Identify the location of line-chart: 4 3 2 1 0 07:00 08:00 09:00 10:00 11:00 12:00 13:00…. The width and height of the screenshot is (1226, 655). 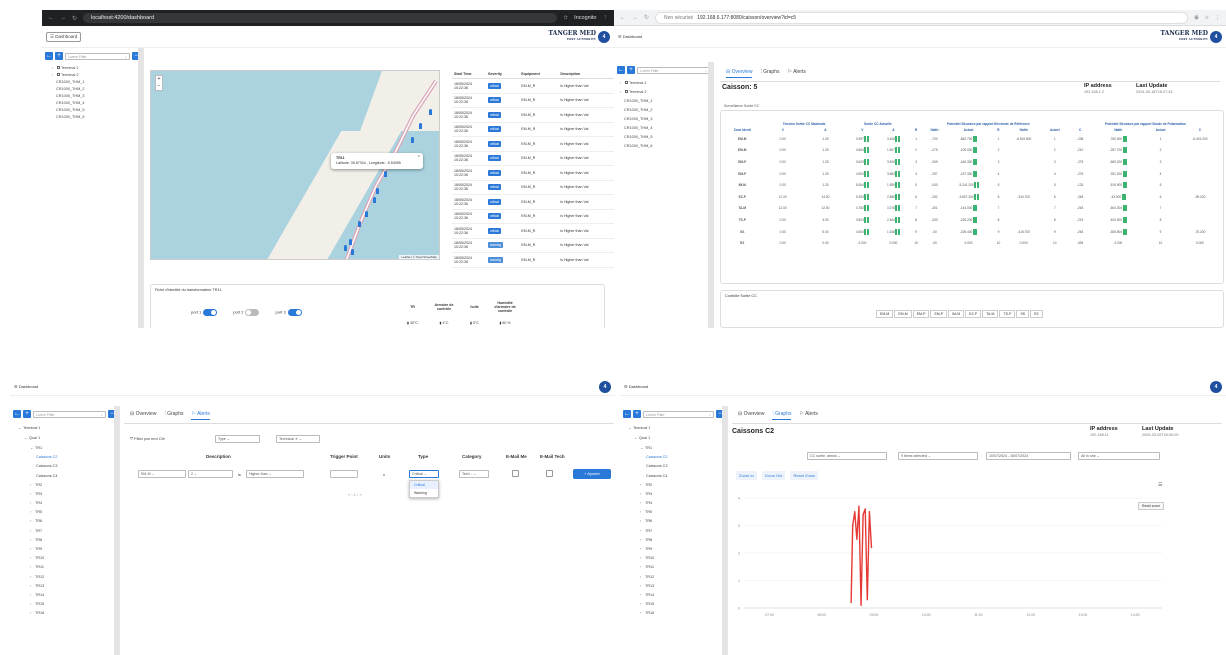
(952, 556).